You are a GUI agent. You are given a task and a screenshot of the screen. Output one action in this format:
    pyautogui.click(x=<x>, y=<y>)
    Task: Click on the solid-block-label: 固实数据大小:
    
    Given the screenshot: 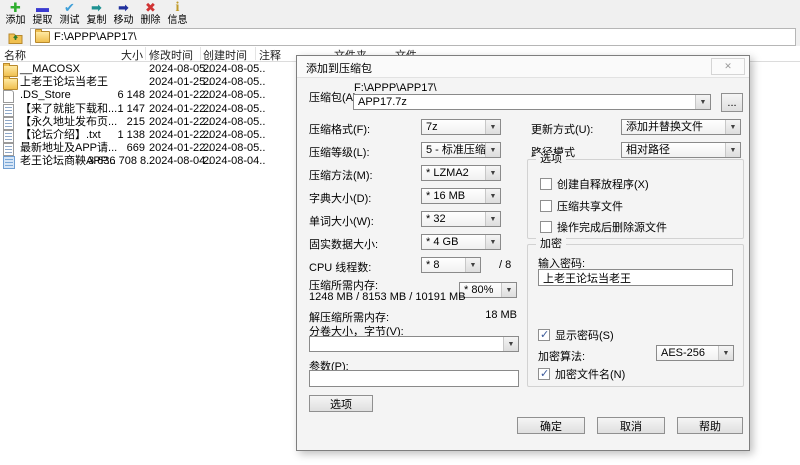 What is the action you would take?
    pyautogui.click(x=344, y=245)
    